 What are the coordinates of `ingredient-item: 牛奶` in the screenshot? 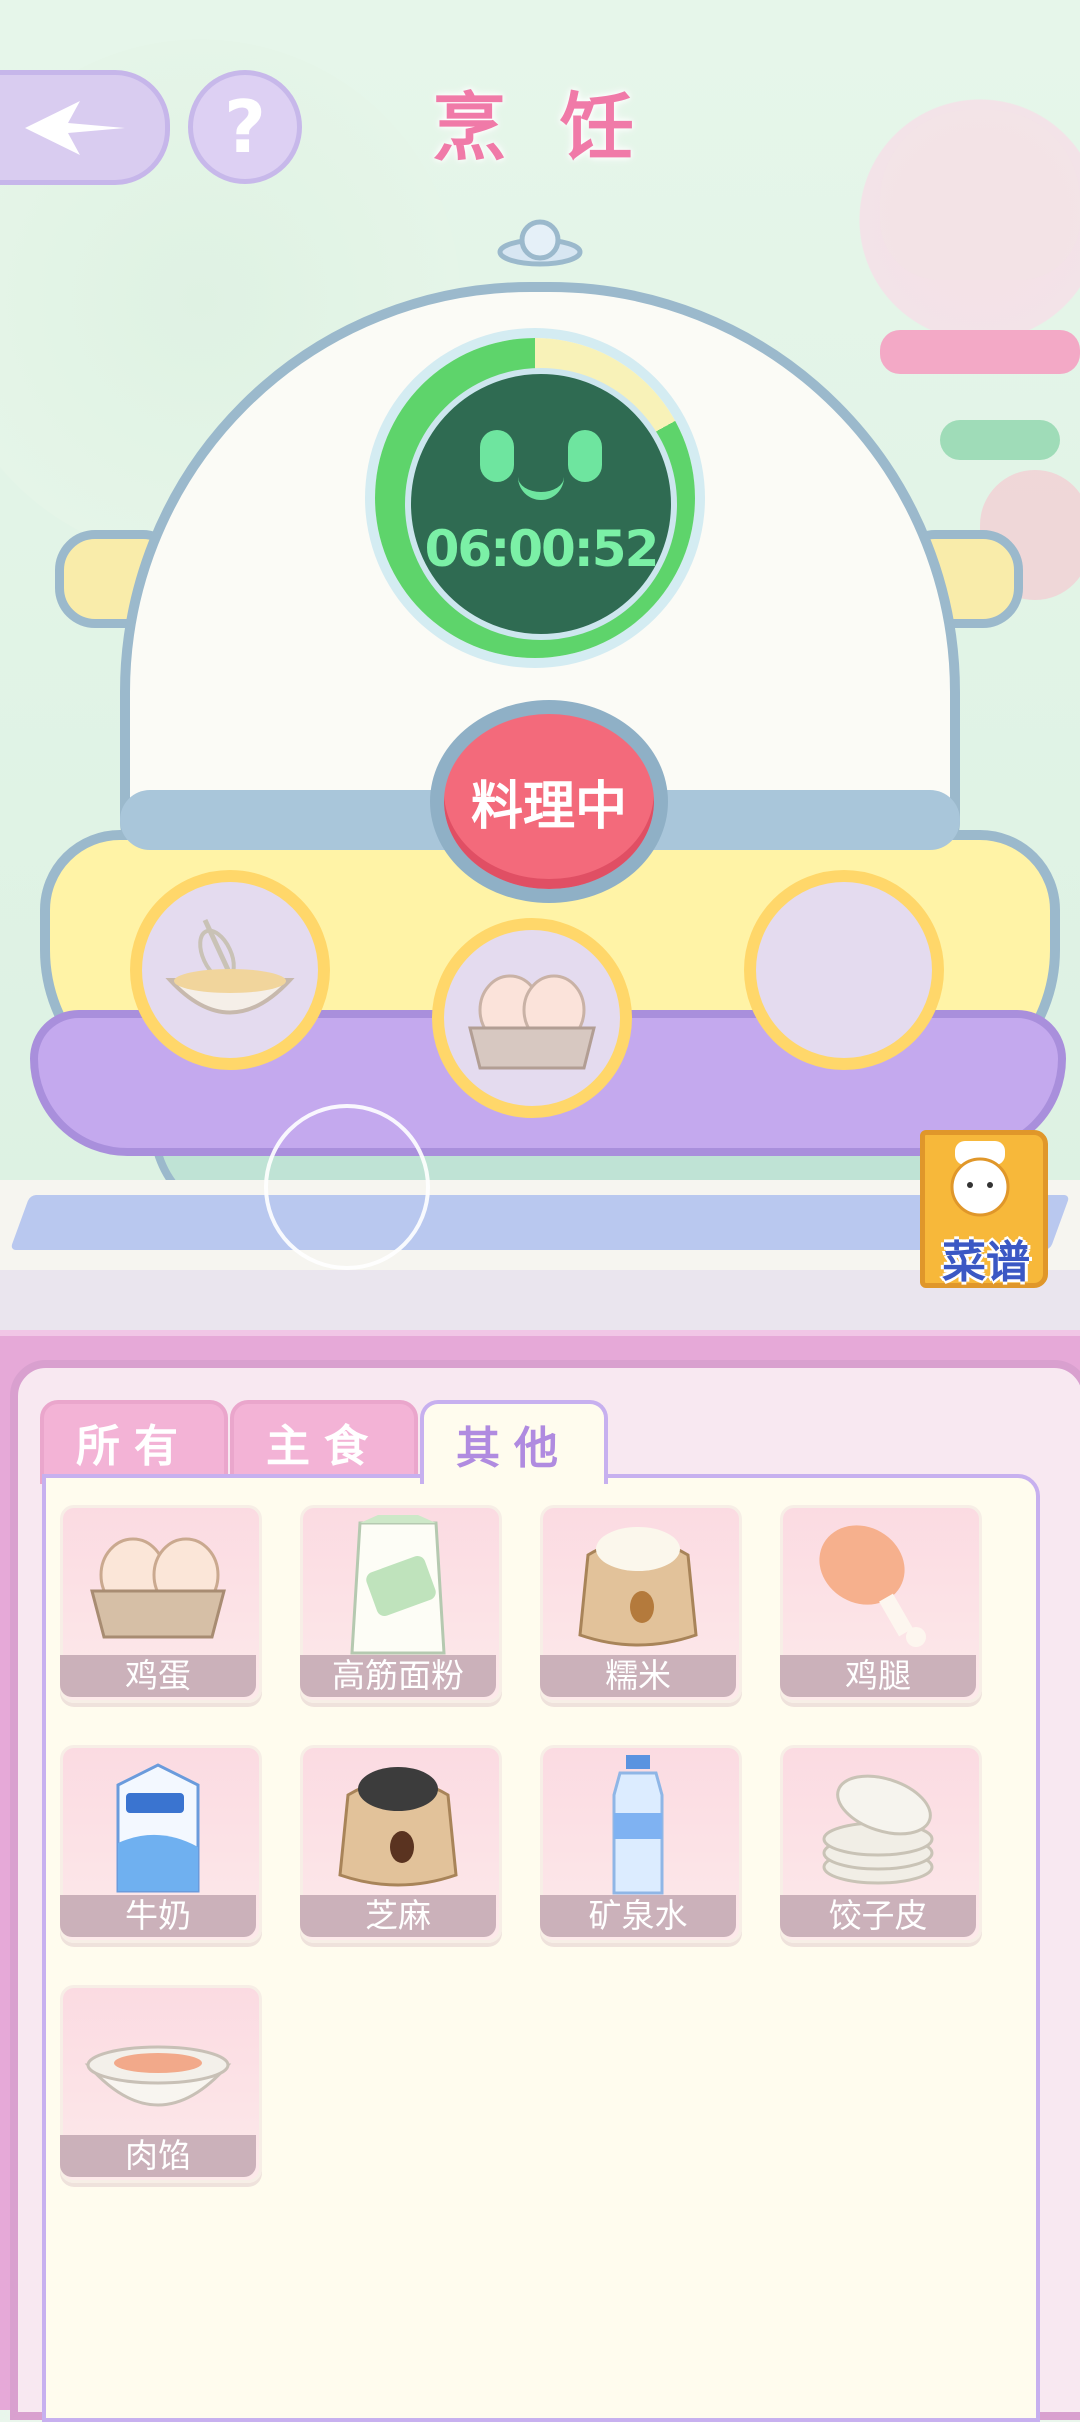 It's located at (161, 1844).